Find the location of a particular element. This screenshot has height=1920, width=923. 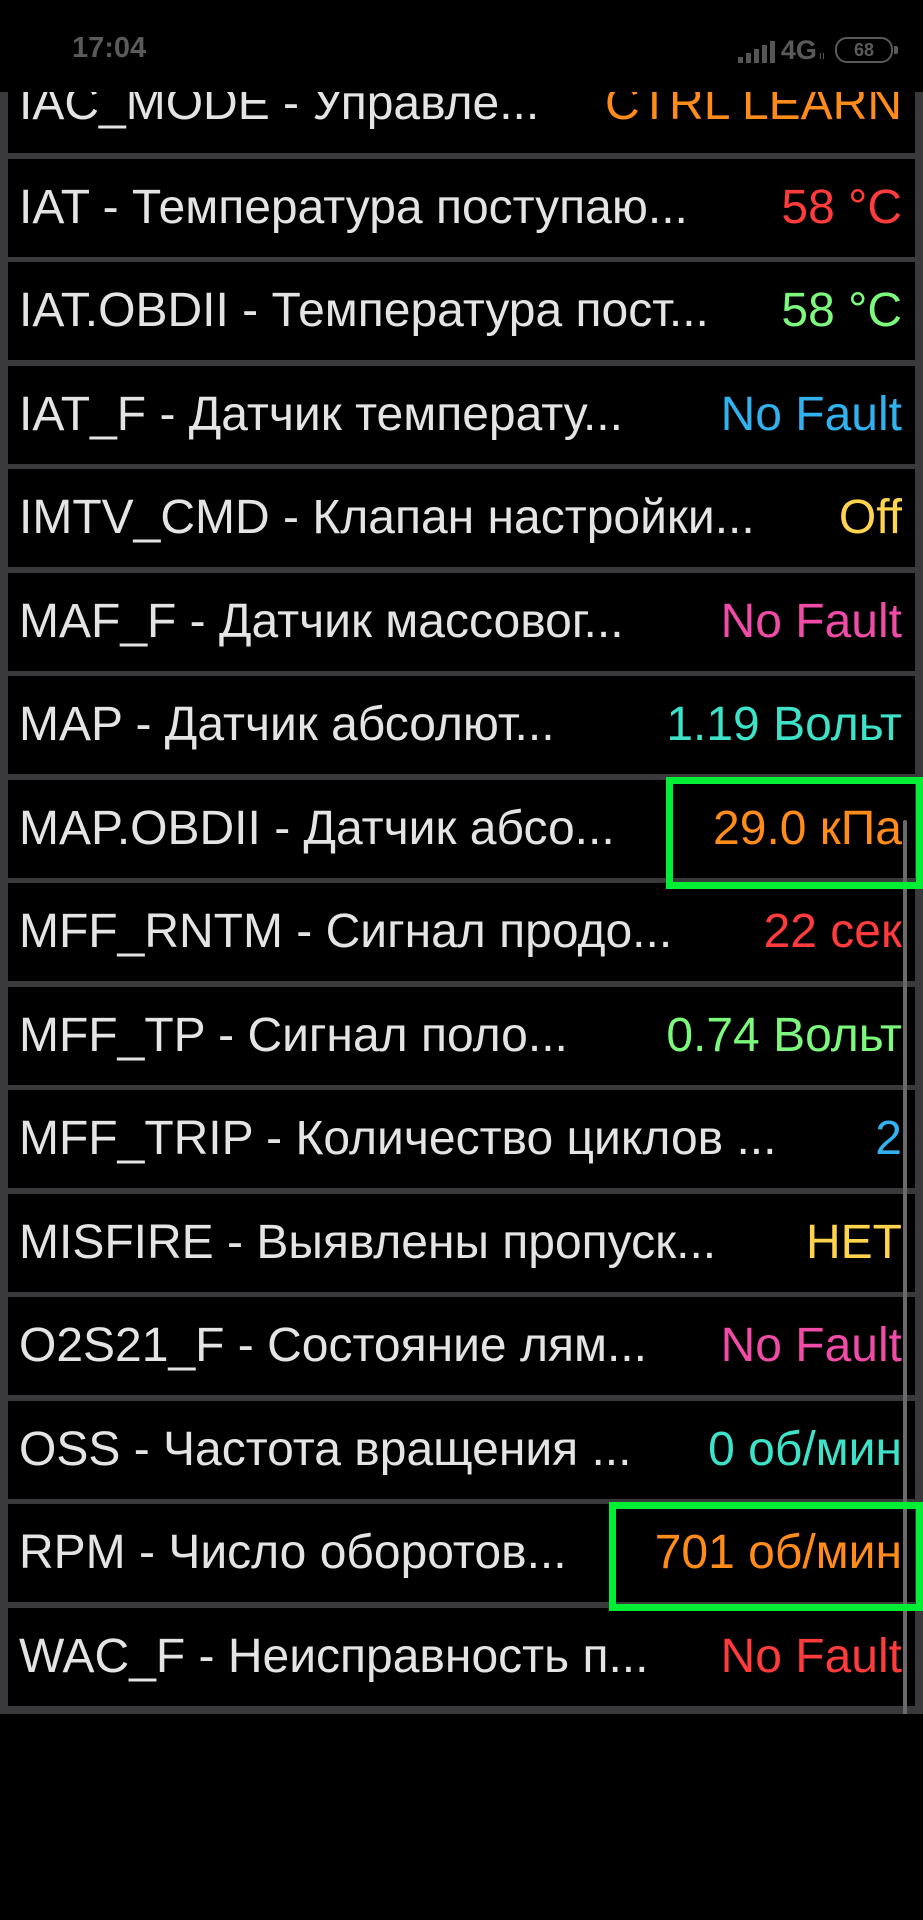

parameter-value: НЕТ is located at coordinates (854, 1242).